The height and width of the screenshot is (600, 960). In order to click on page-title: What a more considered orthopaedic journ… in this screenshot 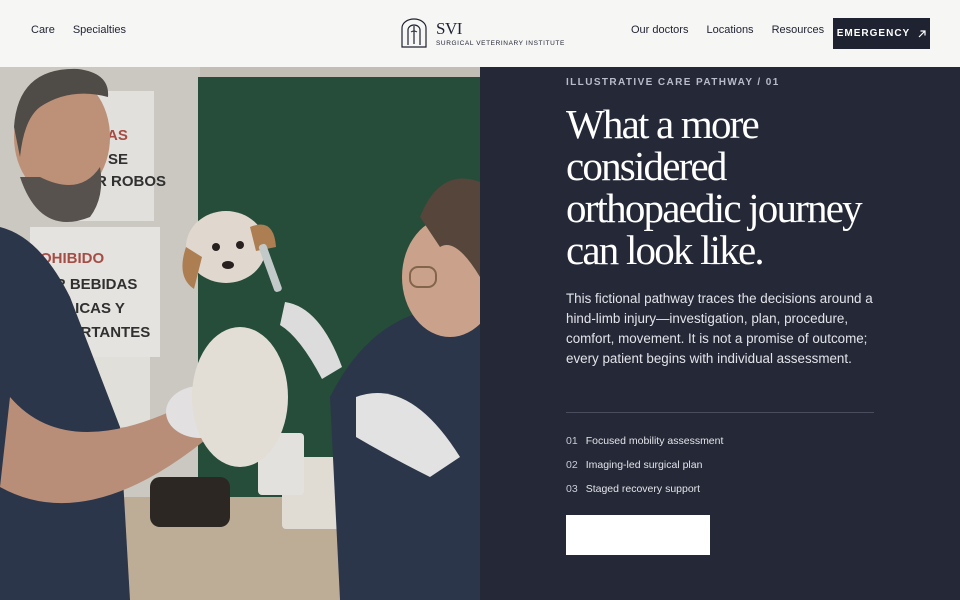, I will do `click(714, 187)`.